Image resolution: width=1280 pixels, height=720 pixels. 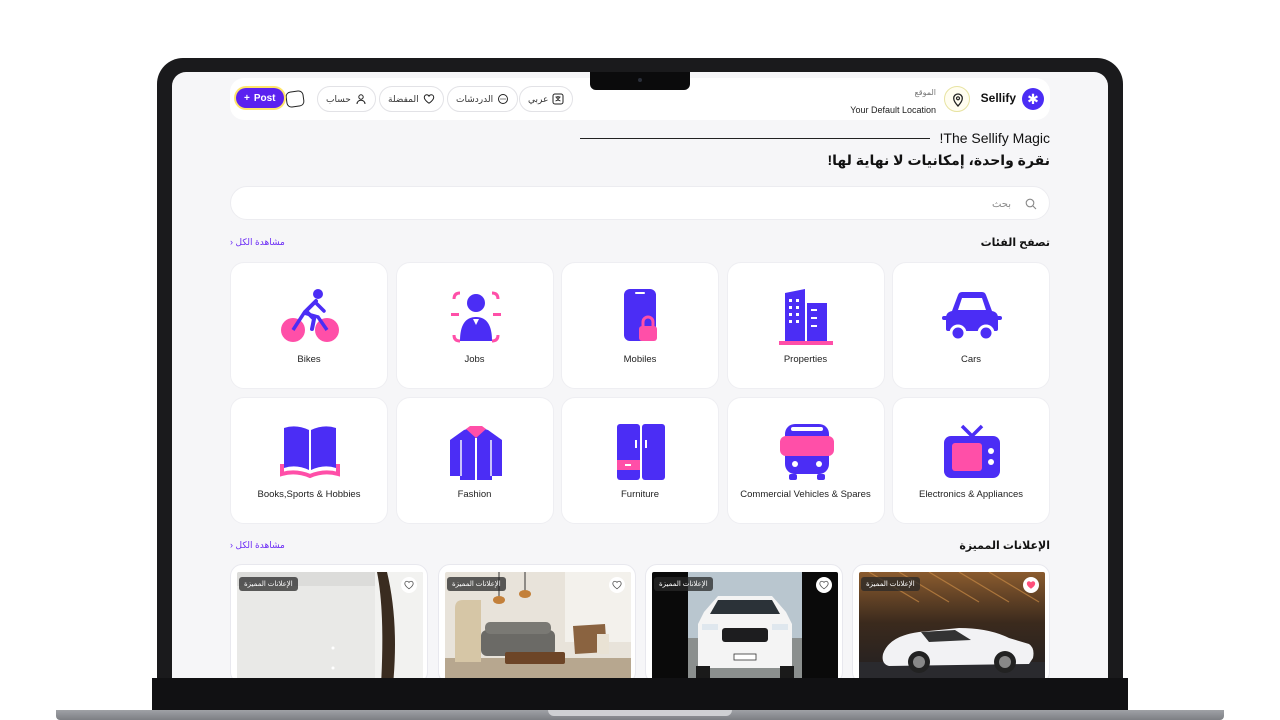 What do you see at coordinates (247, 98) in the screenshot?
I see `plus-icon: +` at bounding box center [247, 98].